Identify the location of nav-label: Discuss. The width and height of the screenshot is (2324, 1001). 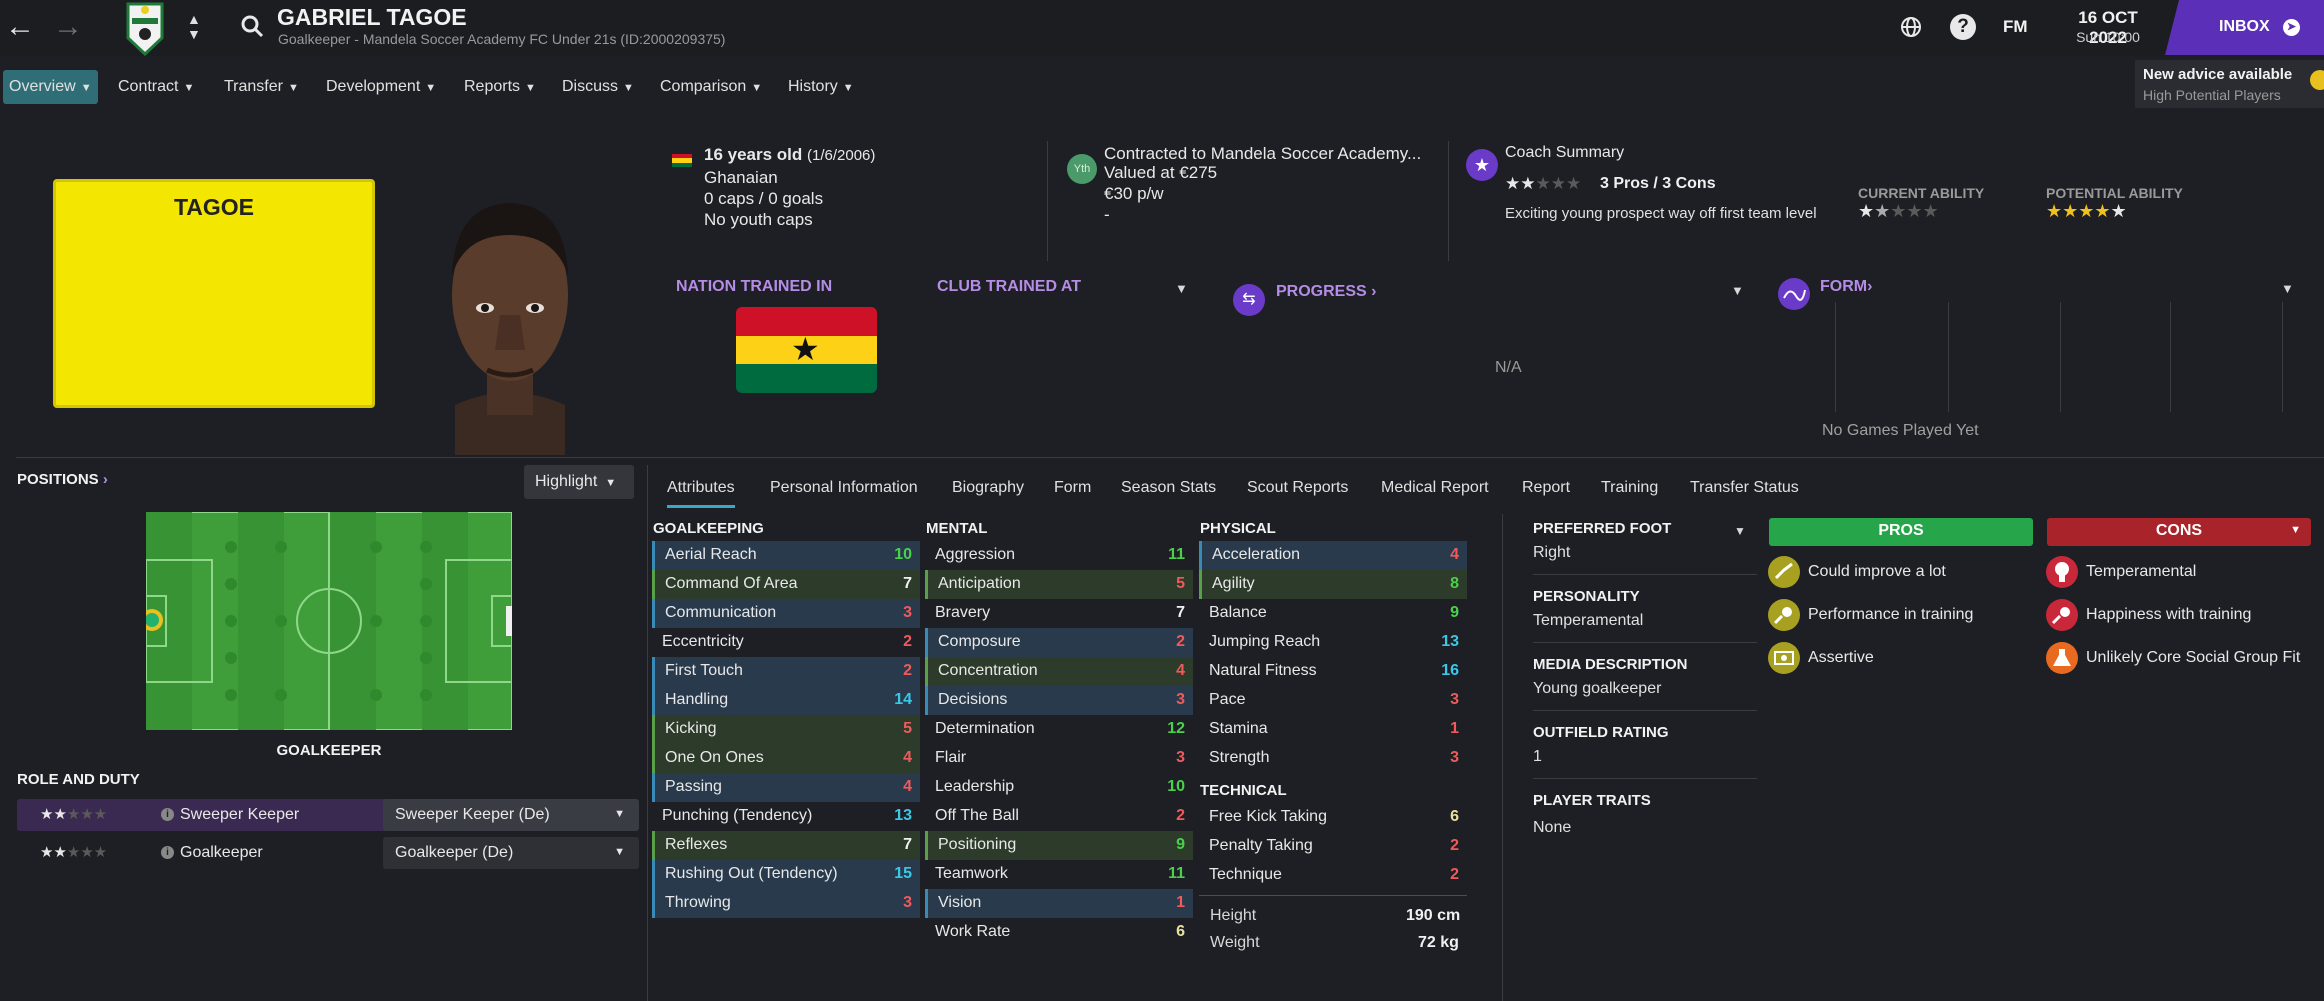
(590, 86).